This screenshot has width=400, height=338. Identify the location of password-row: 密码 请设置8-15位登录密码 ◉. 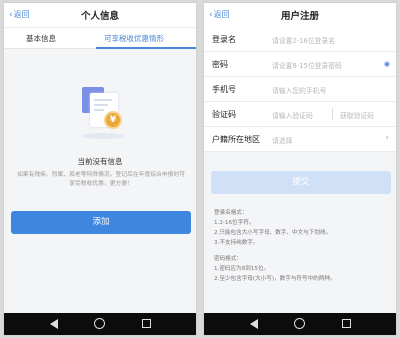
(300, 64).